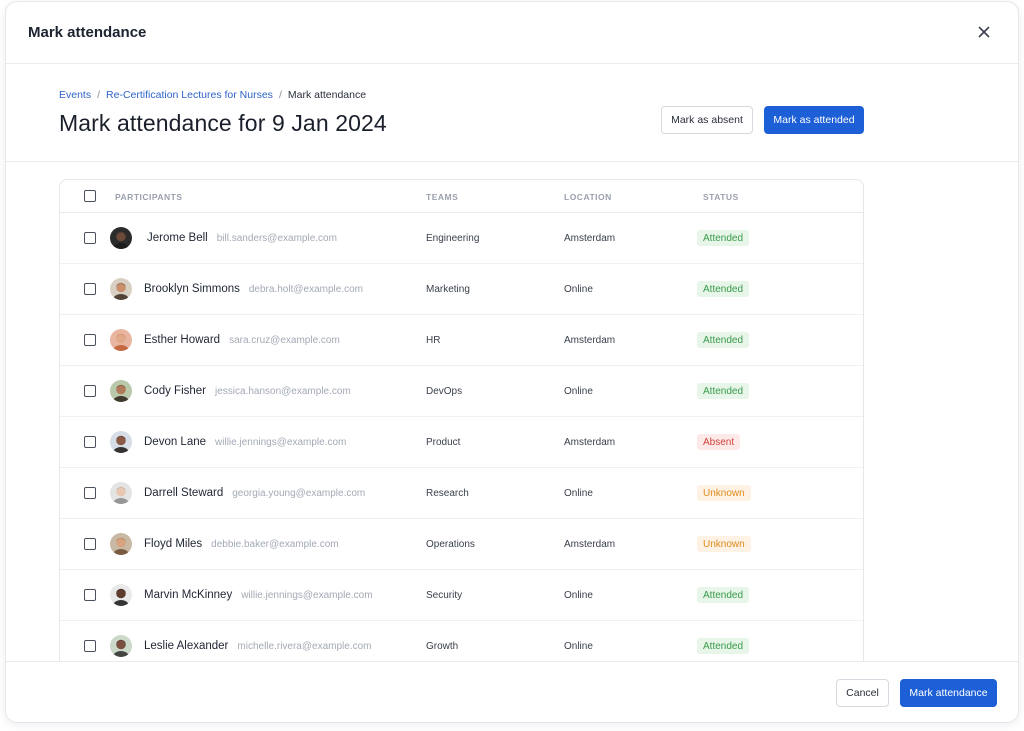 Image resolution: width=1024 pixels, height=731 pixels. What do you see at coordinates (276, 238) in the screenshot?
I see `participant-email: bill.sanders@example.com` at bounding box center [276, 238].